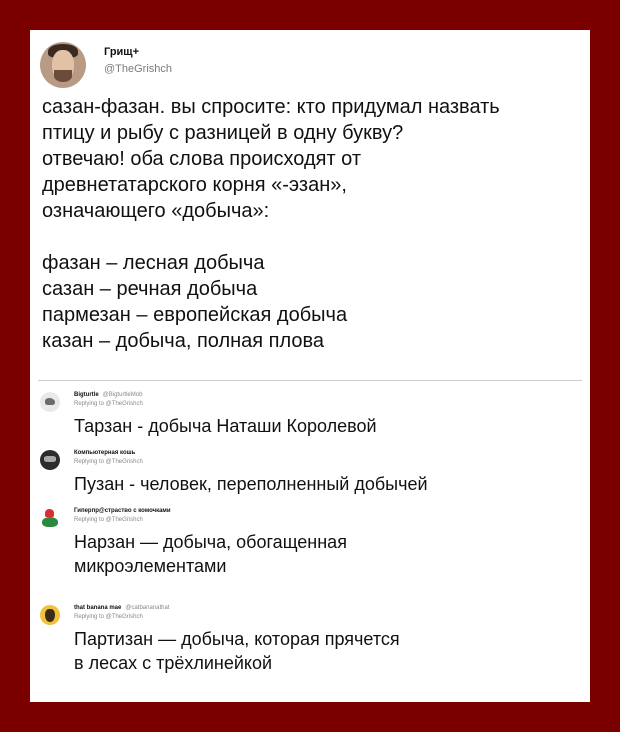  What do you see at coordinates (237, 639) in the screenshot?
I see `reply-line: Партизан — добыча, которая прячется` at bounding box center [237, 639].